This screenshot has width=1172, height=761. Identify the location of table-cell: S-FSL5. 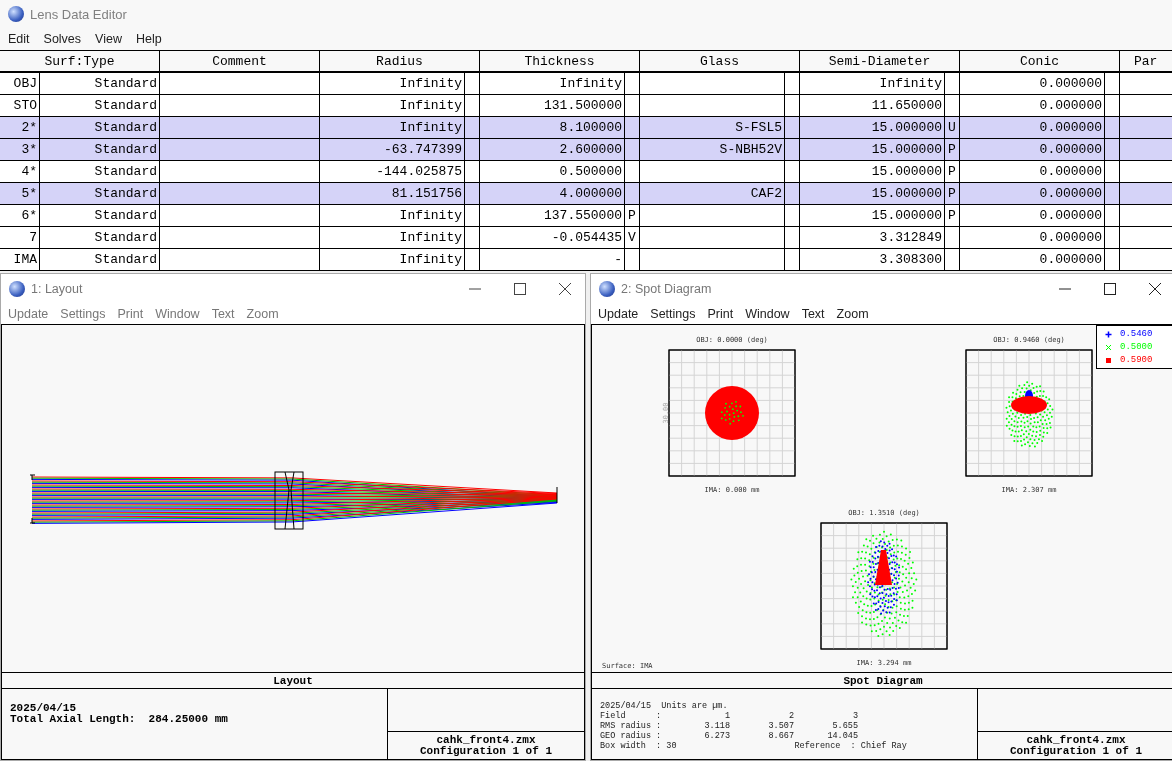
(712, 128).